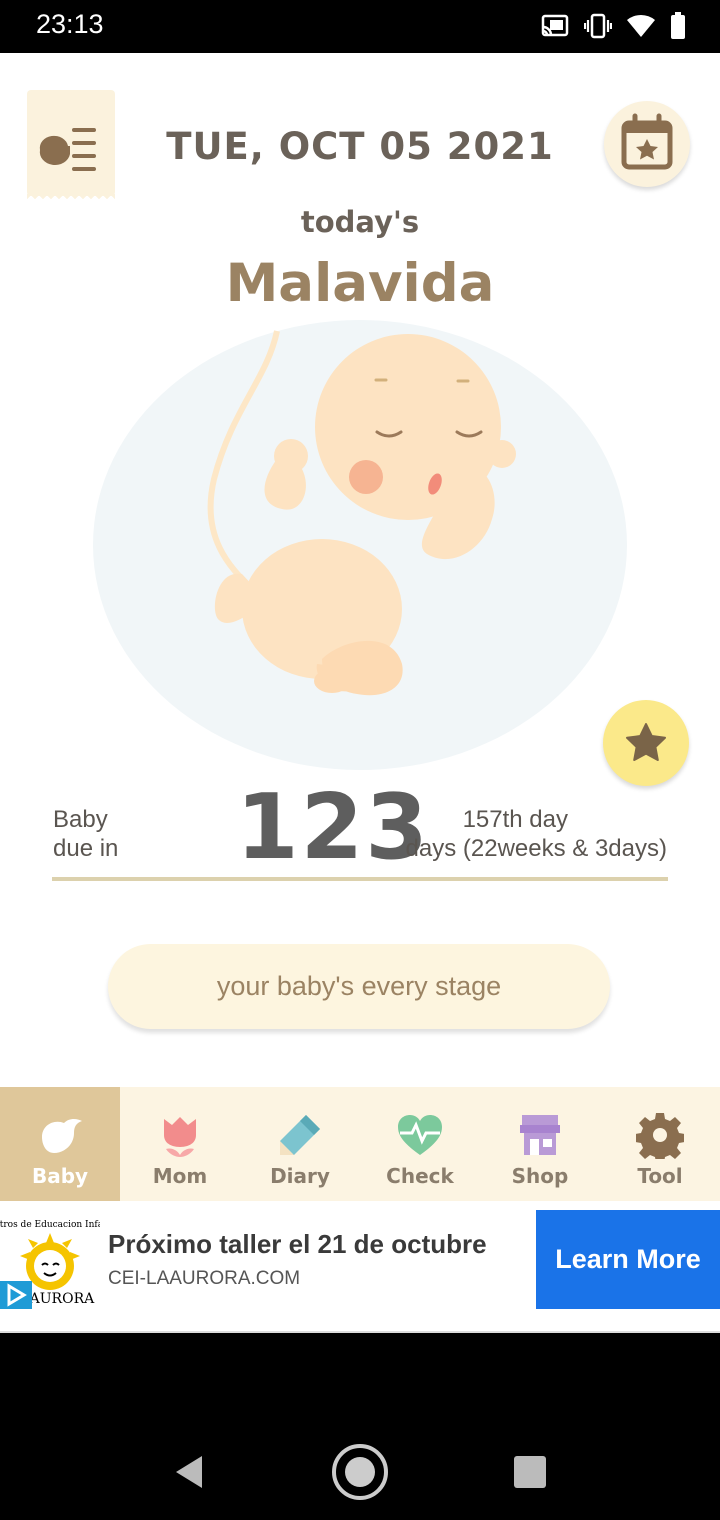 This screenshot has width=720, height=1520. I want to click on tab-label: Shop, so click(540, 1176).